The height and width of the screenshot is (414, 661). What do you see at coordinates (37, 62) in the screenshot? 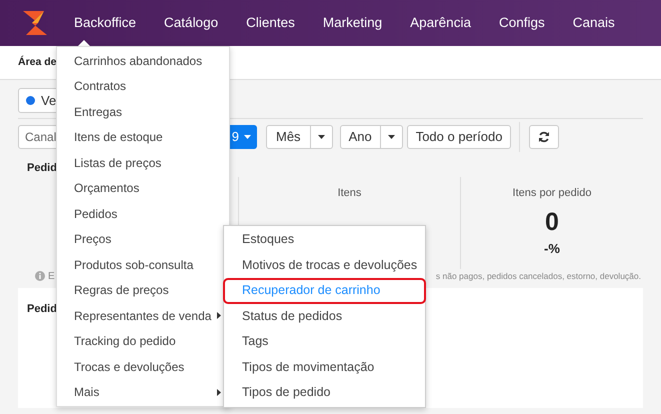
I see `page-title: Área de` at bounding box center [37, 62].